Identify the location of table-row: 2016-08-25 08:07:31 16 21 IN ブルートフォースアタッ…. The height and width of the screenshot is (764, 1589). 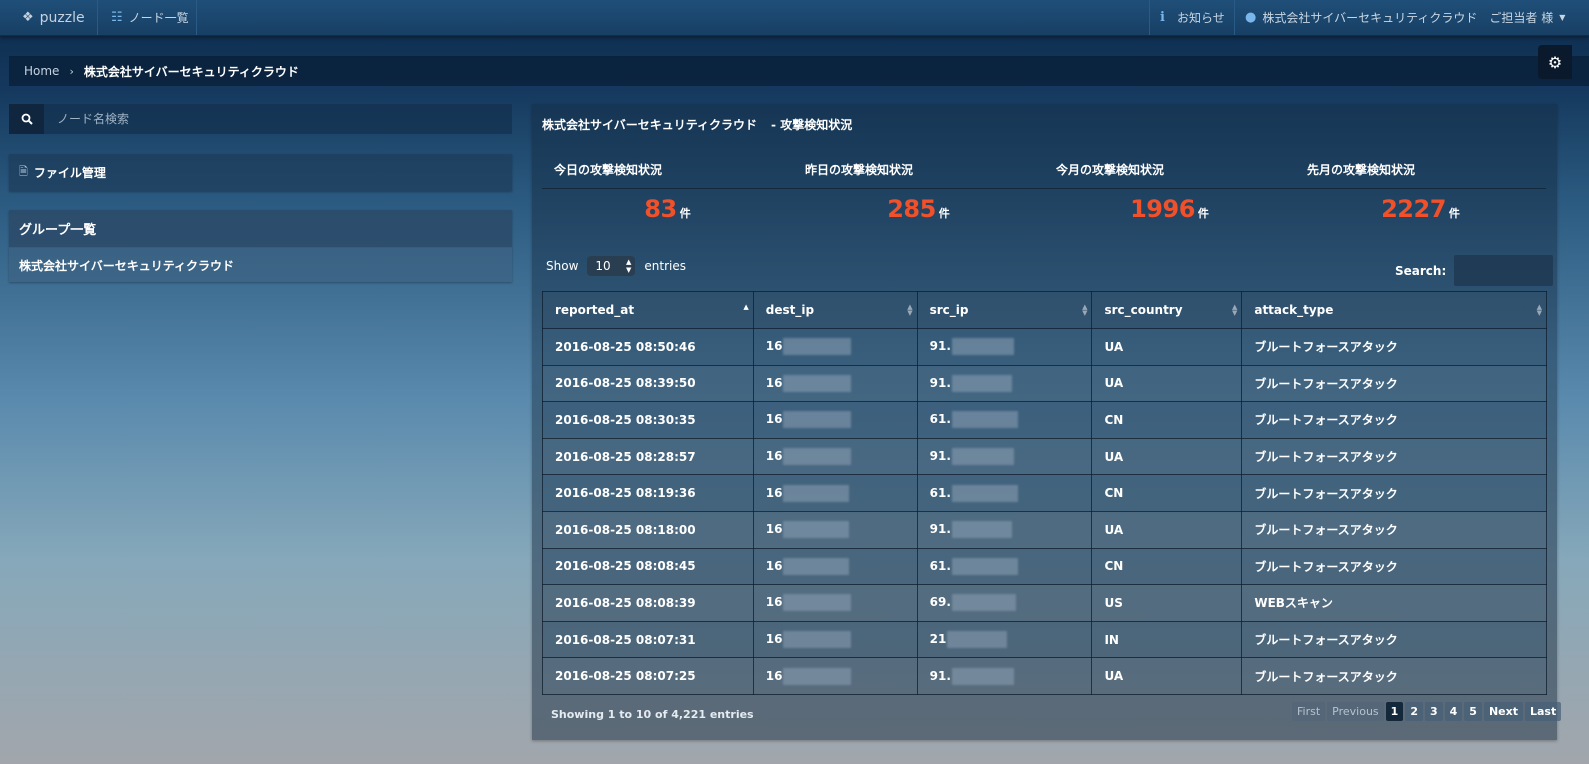
(1044, 639).